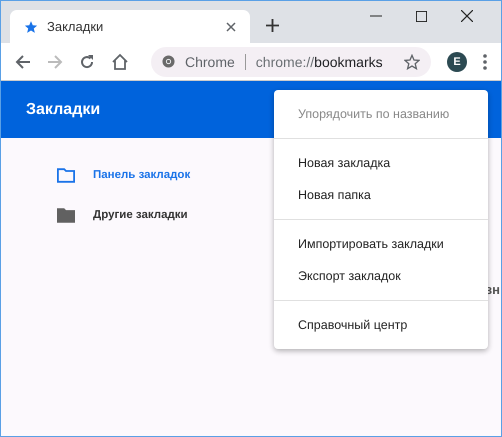 This screenshot has height=437, width=502. I want to click on profile-avatar: E, so click(457, 62).